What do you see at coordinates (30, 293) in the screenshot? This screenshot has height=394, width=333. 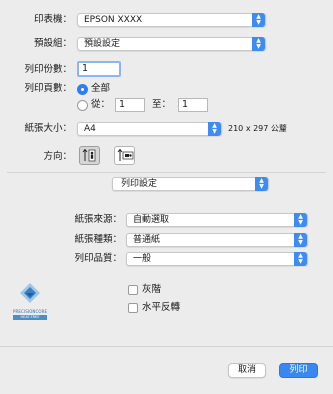 I see `precisioncore-diamond-icon` at bounding box center [30, 293].